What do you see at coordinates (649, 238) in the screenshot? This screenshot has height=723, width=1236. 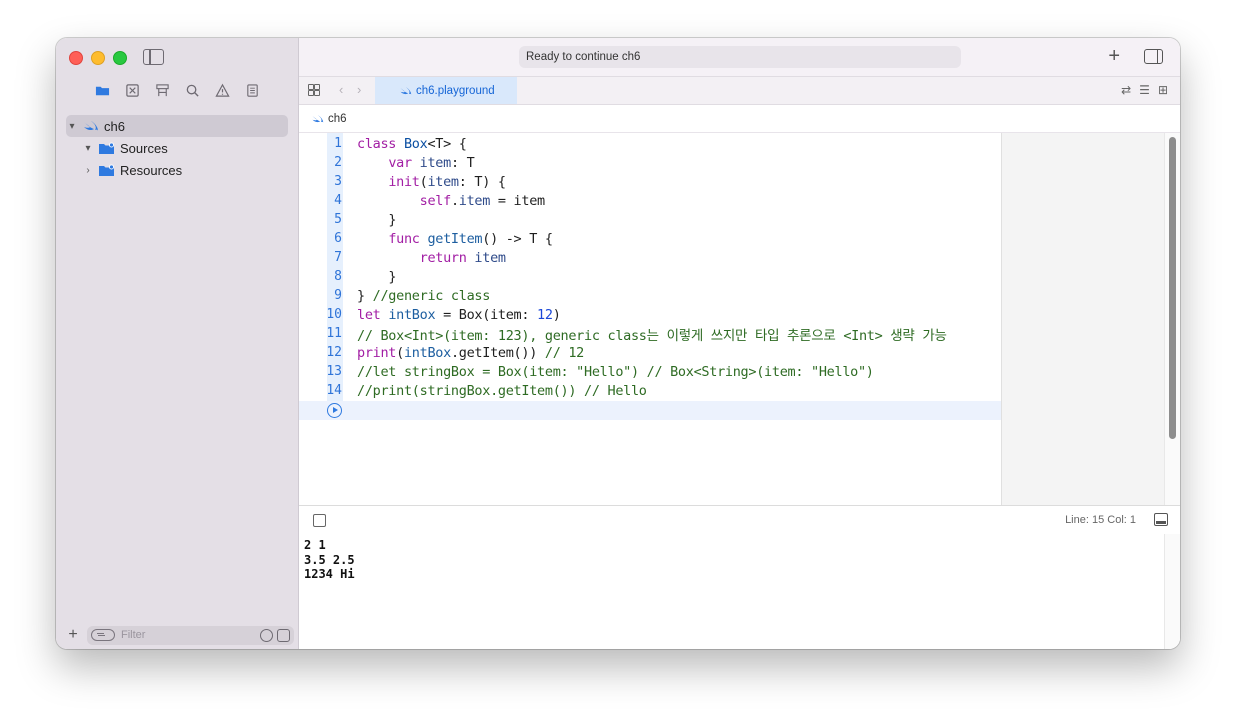 I see `code-line: 6 func getItem() -> T {` at bounding box center [649, 238].